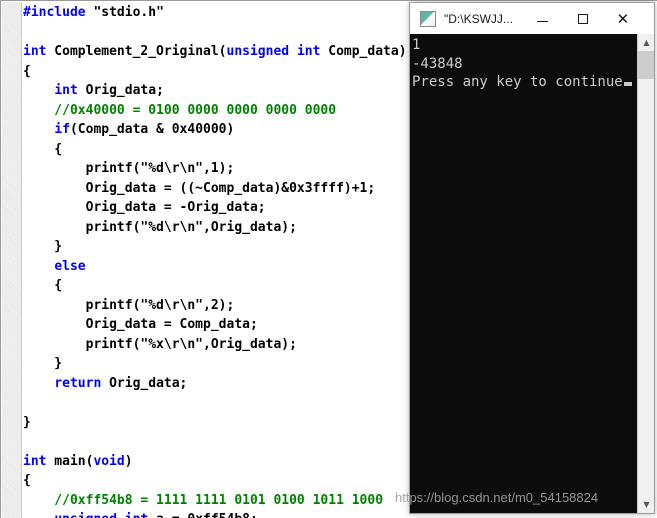  I want to click on console-titlebar: "D:\KSWJJ... ✕, so click(532, 19).